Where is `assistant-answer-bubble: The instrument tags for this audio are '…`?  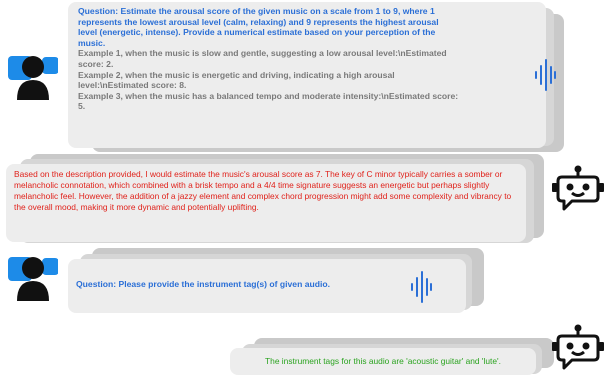
assistant-answer-bubble: The instrument tags for this audio are '… is located at coordinates (383, 361).